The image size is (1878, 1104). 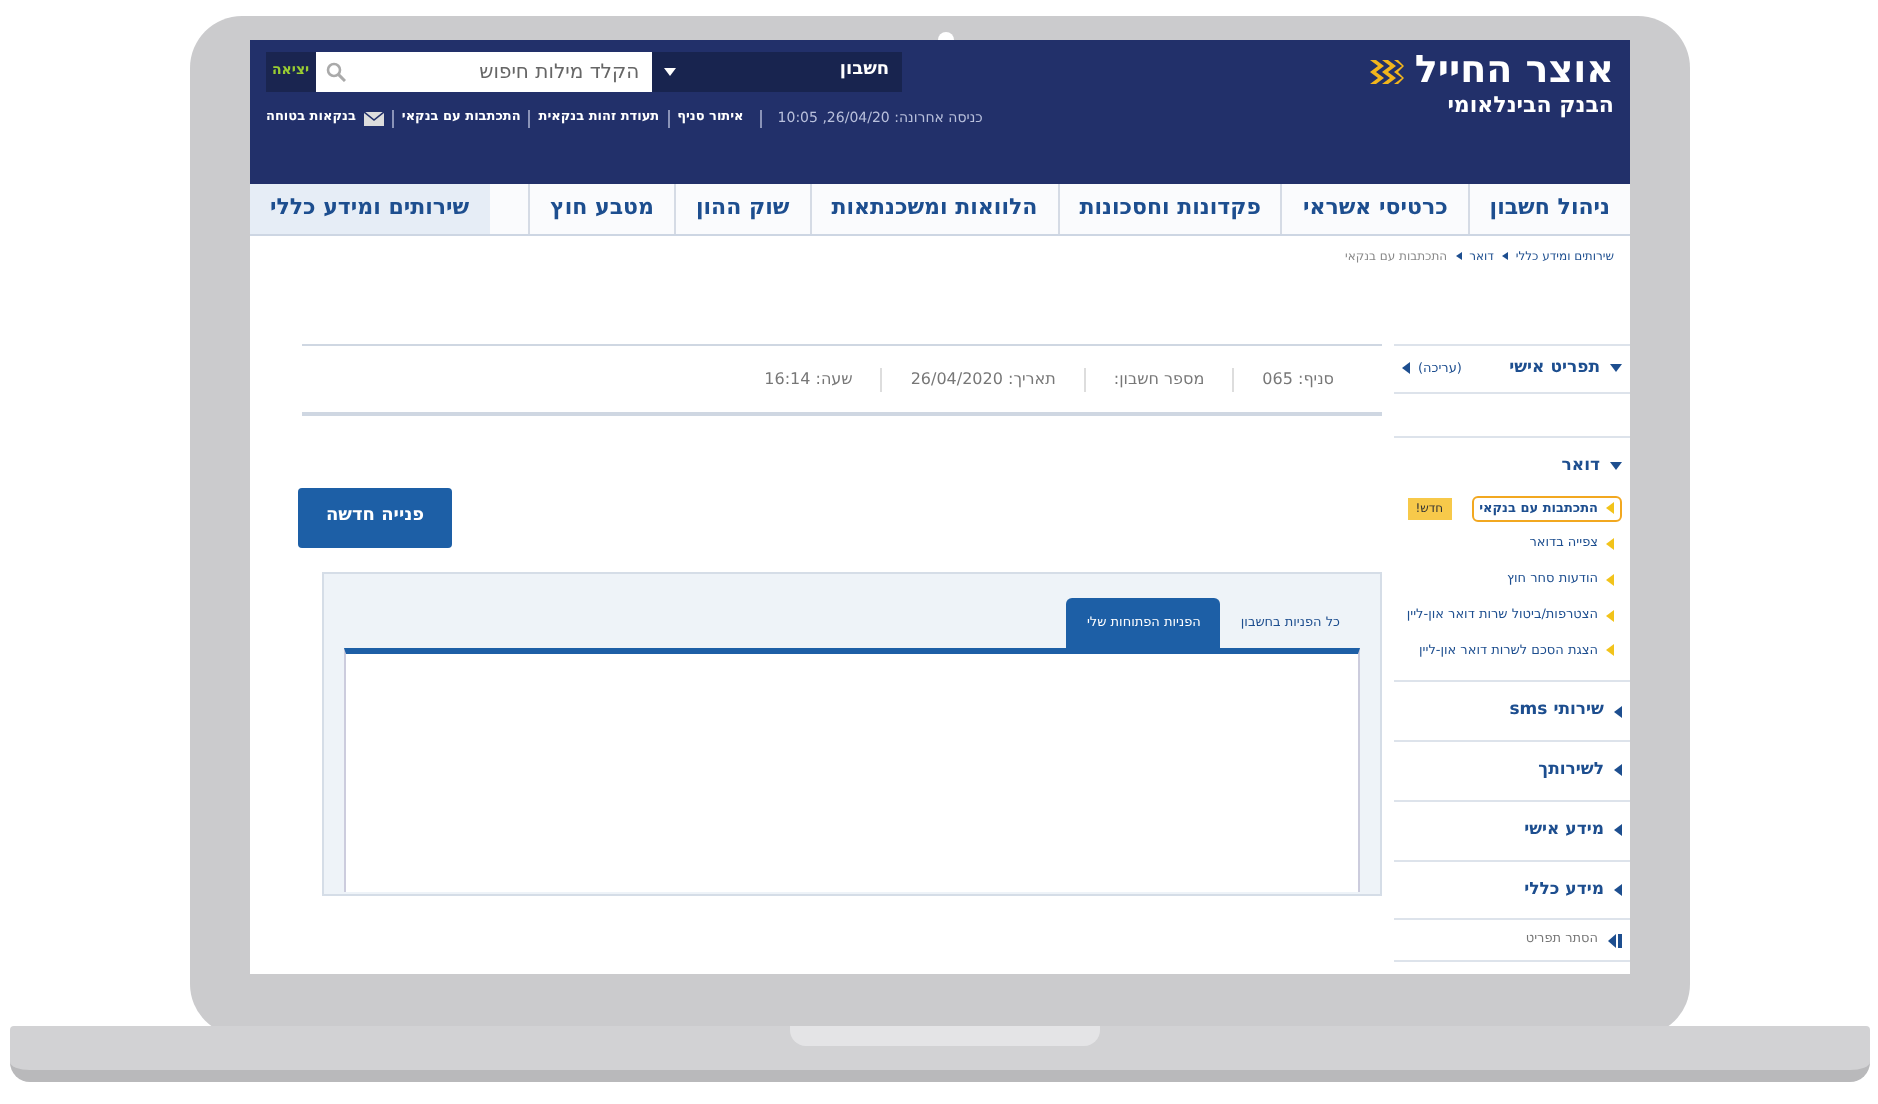 What do you see at coordinates (776, 72) in the screenshot?
I see `account-select: חשבון` at bounding box center [776, 72].